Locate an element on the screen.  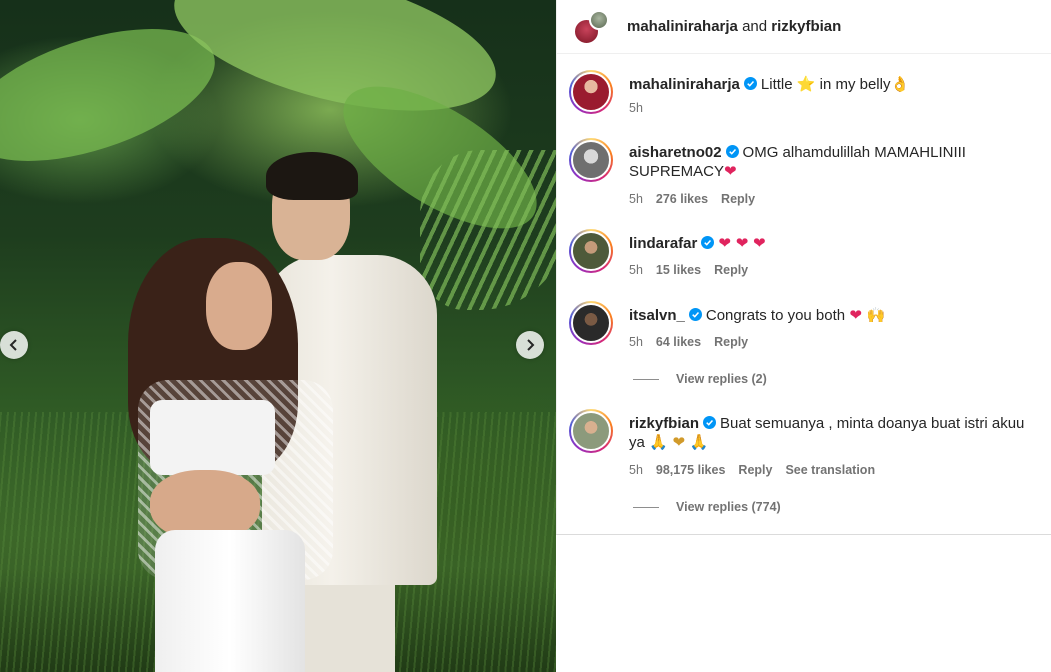
view-replies-button: View replies (774) is located at coordinates (707, 507).